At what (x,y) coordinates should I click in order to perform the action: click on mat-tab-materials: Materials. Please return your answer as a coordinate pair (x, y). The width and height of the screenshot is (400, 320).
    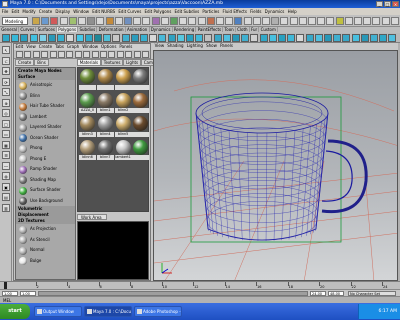
    Looking at the image, I should click on (89, 62).